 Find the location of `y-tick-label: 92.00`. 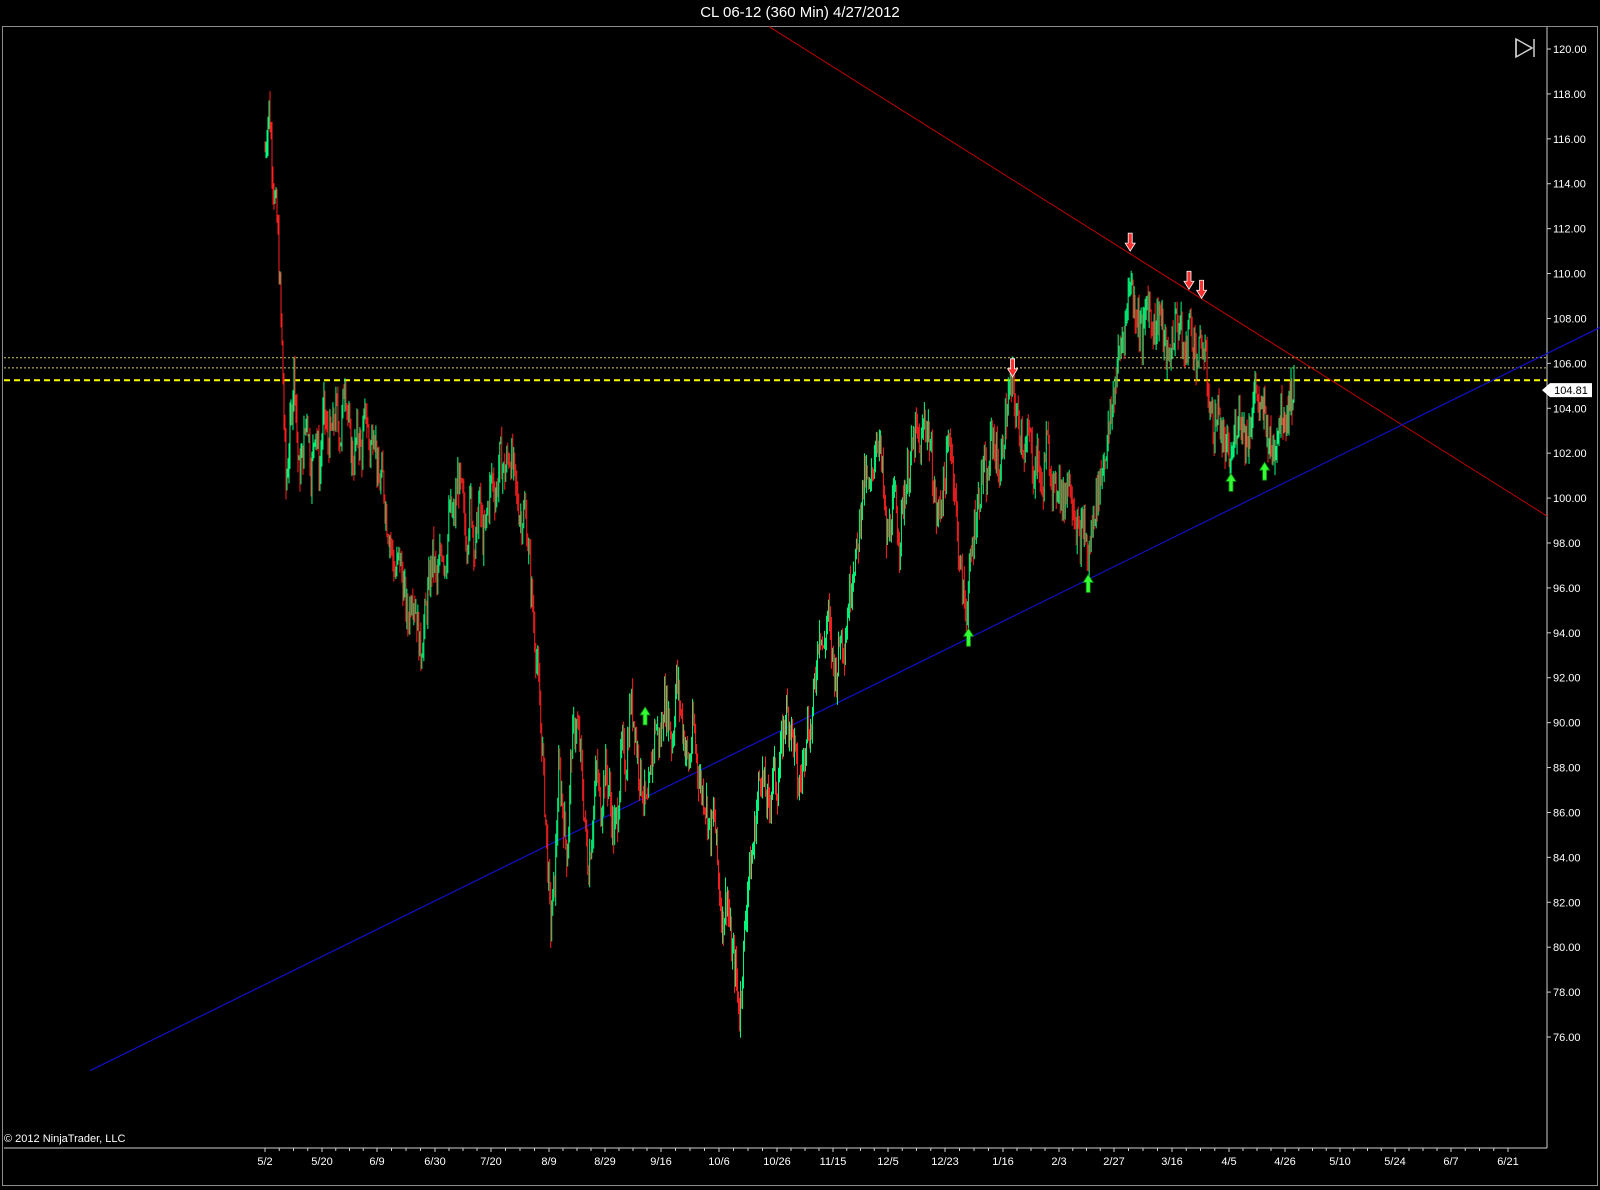

y-tick-label: 92.00 is located at coordinates (1567, 679).